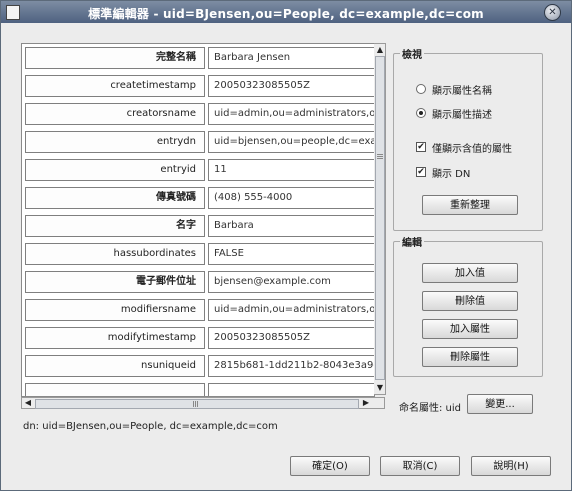 The width and height of the screenshot is (572, 491). I want to click on scroll-down-icon: ▼, so click(380, 388).